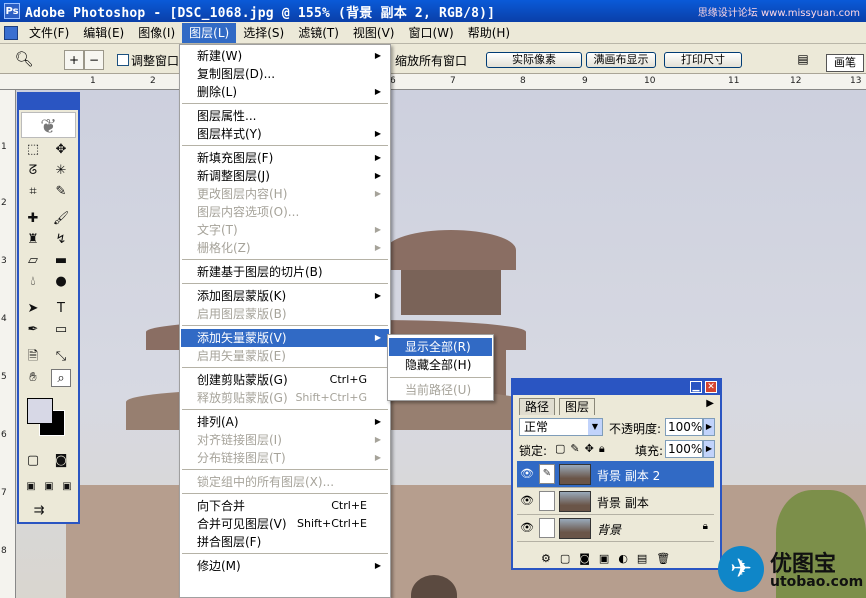  I want to click on layer-actions-bar: ⚙▢◙▣◐▤🗑︎, so click(615, 560).